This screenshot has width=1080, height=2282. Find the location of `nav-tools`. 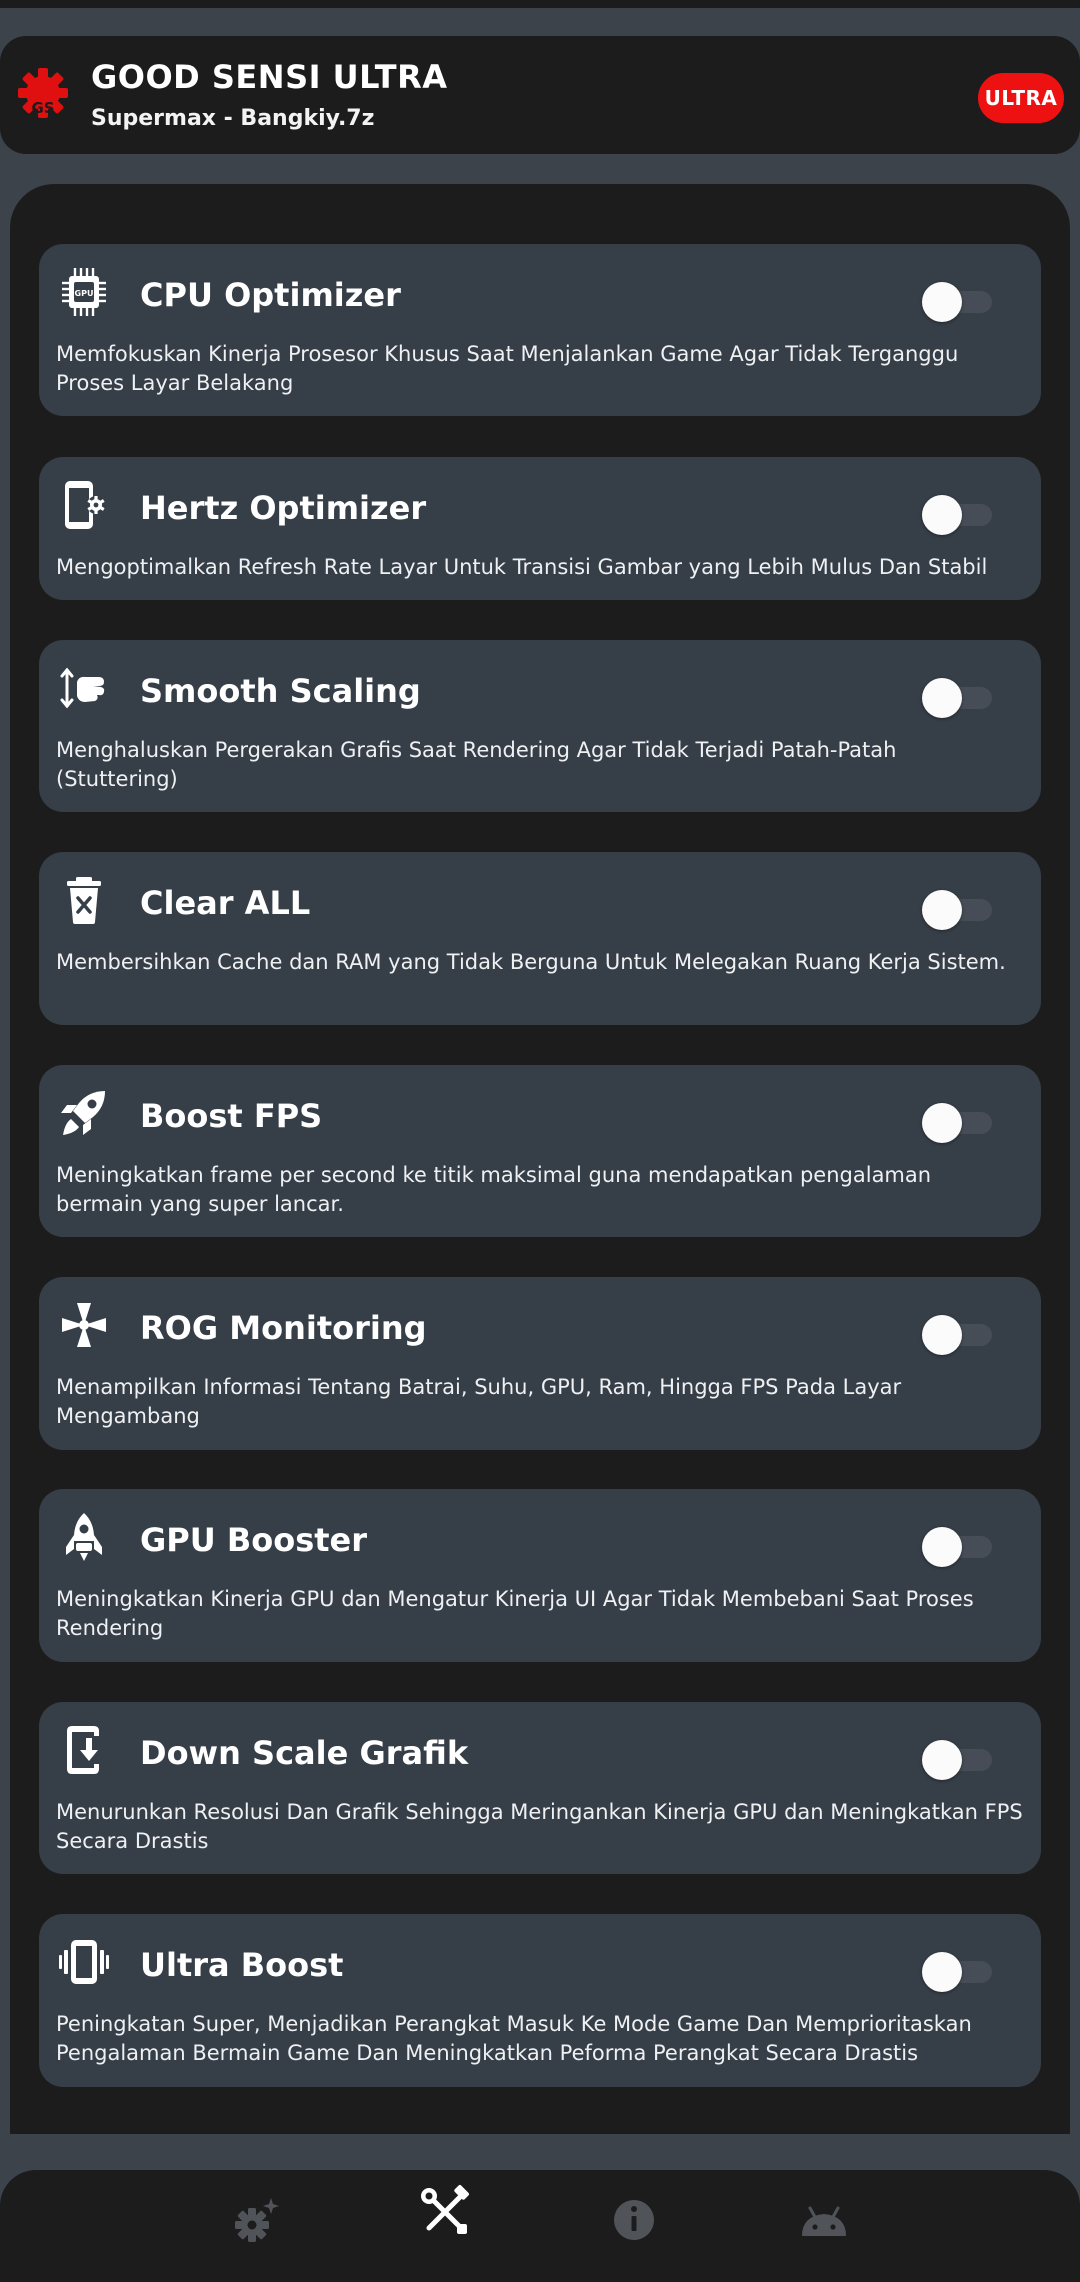

nav-tools is located at coordinates (445, 2212).